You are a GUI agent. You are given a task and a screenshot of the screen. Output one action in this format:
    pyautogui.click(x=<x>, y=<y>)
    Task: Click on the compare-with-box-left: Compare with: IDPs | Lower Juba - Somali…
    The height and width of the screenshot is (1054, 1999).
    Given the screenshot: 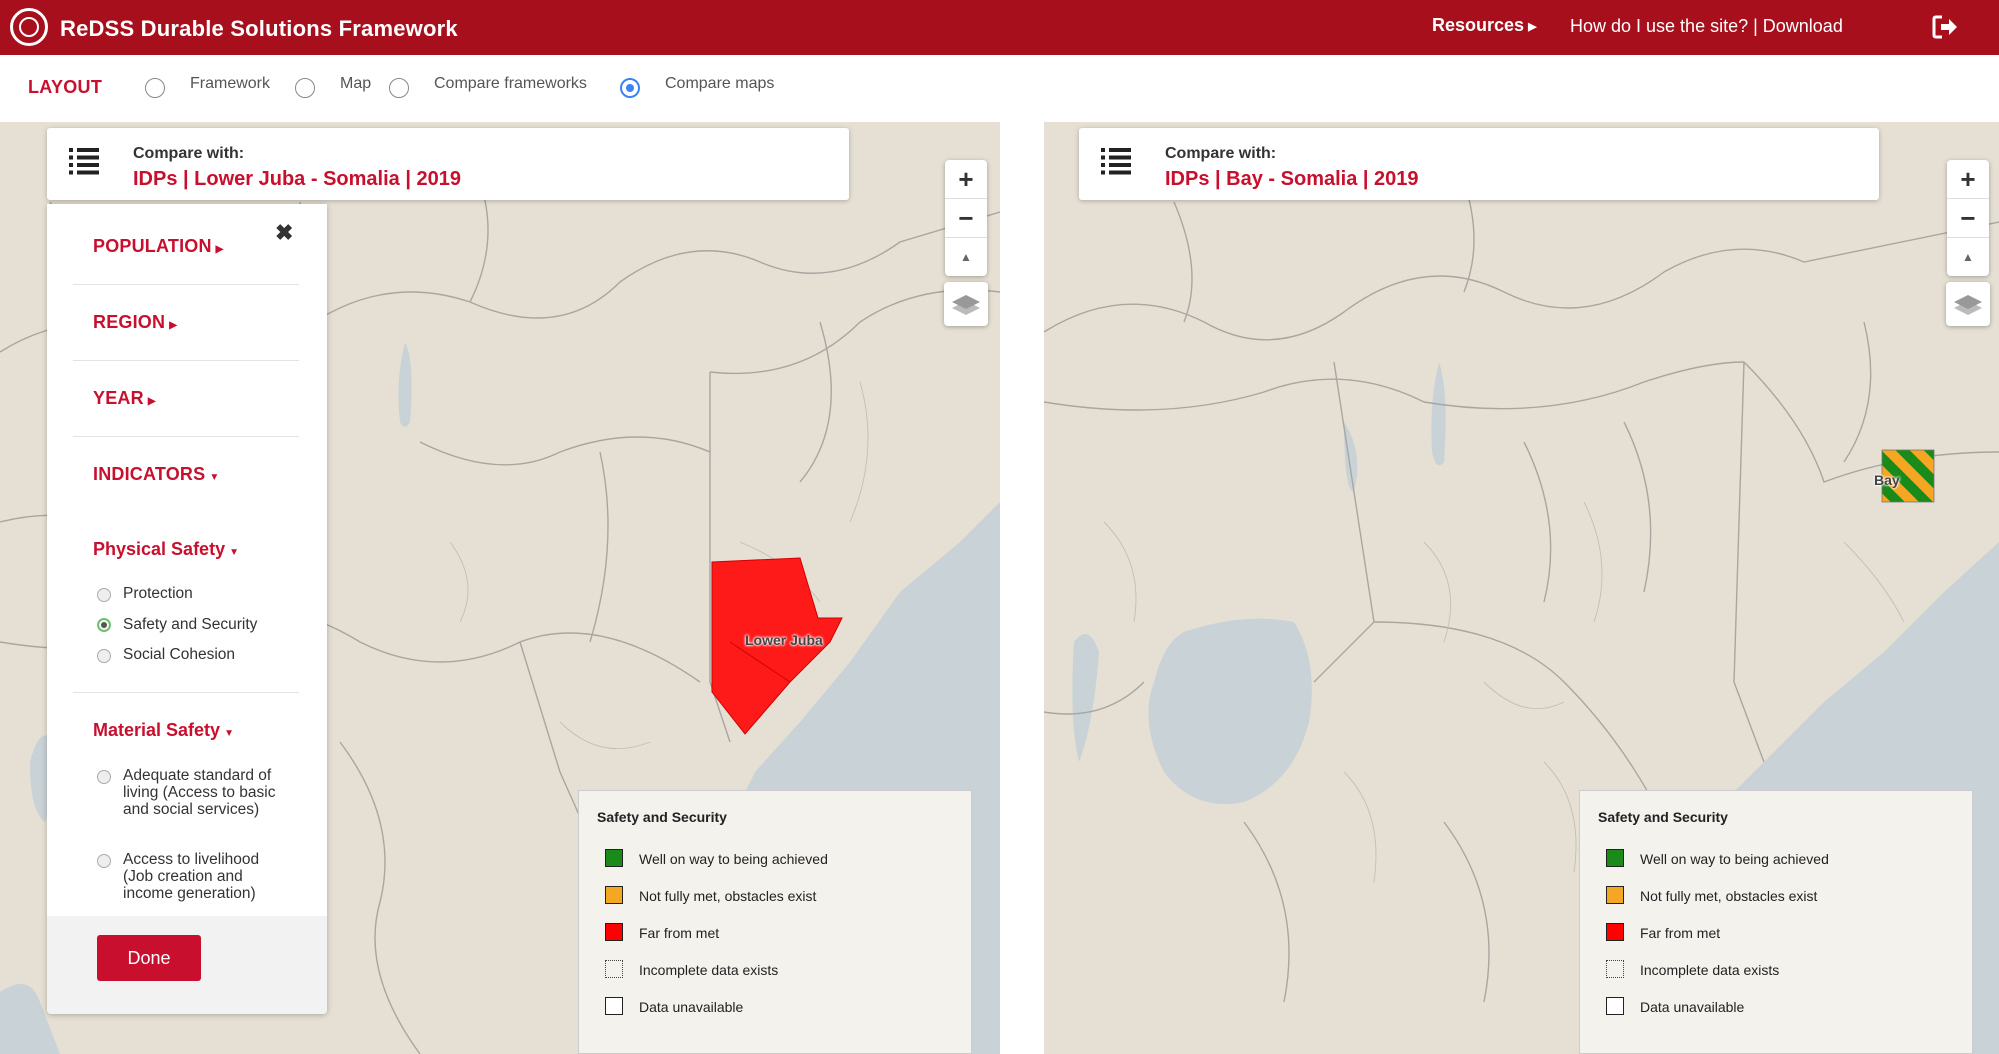 What is the action you would take?
    pyautogui.click(x=448, y=164)
    